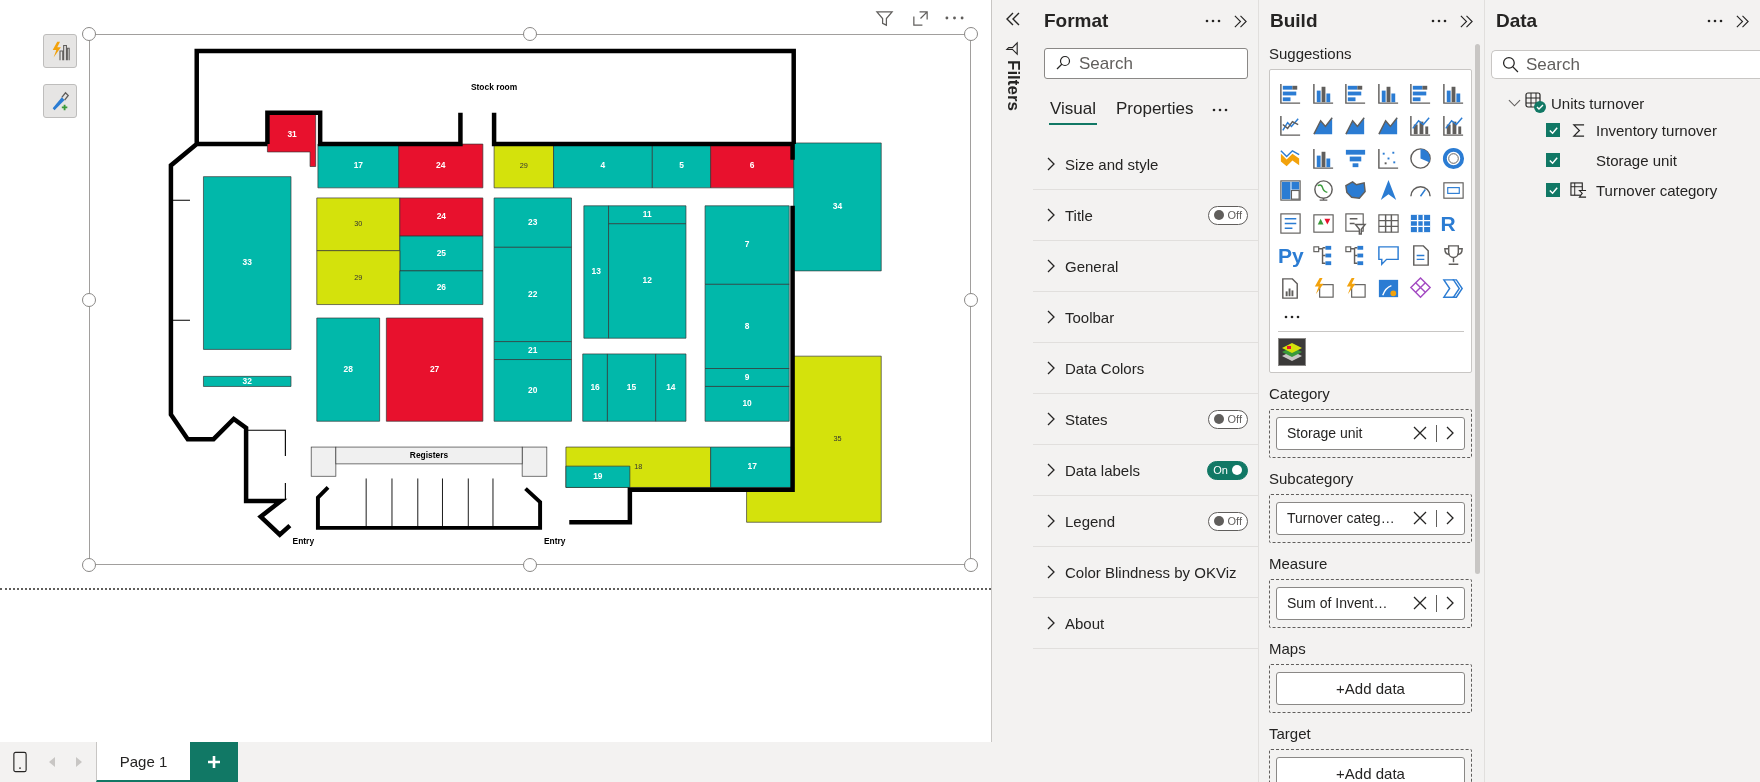 The height and width of the screenshot is (782, 1760). Describe the element at coordinates (1145, 317) in the screenshot. I see `format-section: Toolbar` at that location.